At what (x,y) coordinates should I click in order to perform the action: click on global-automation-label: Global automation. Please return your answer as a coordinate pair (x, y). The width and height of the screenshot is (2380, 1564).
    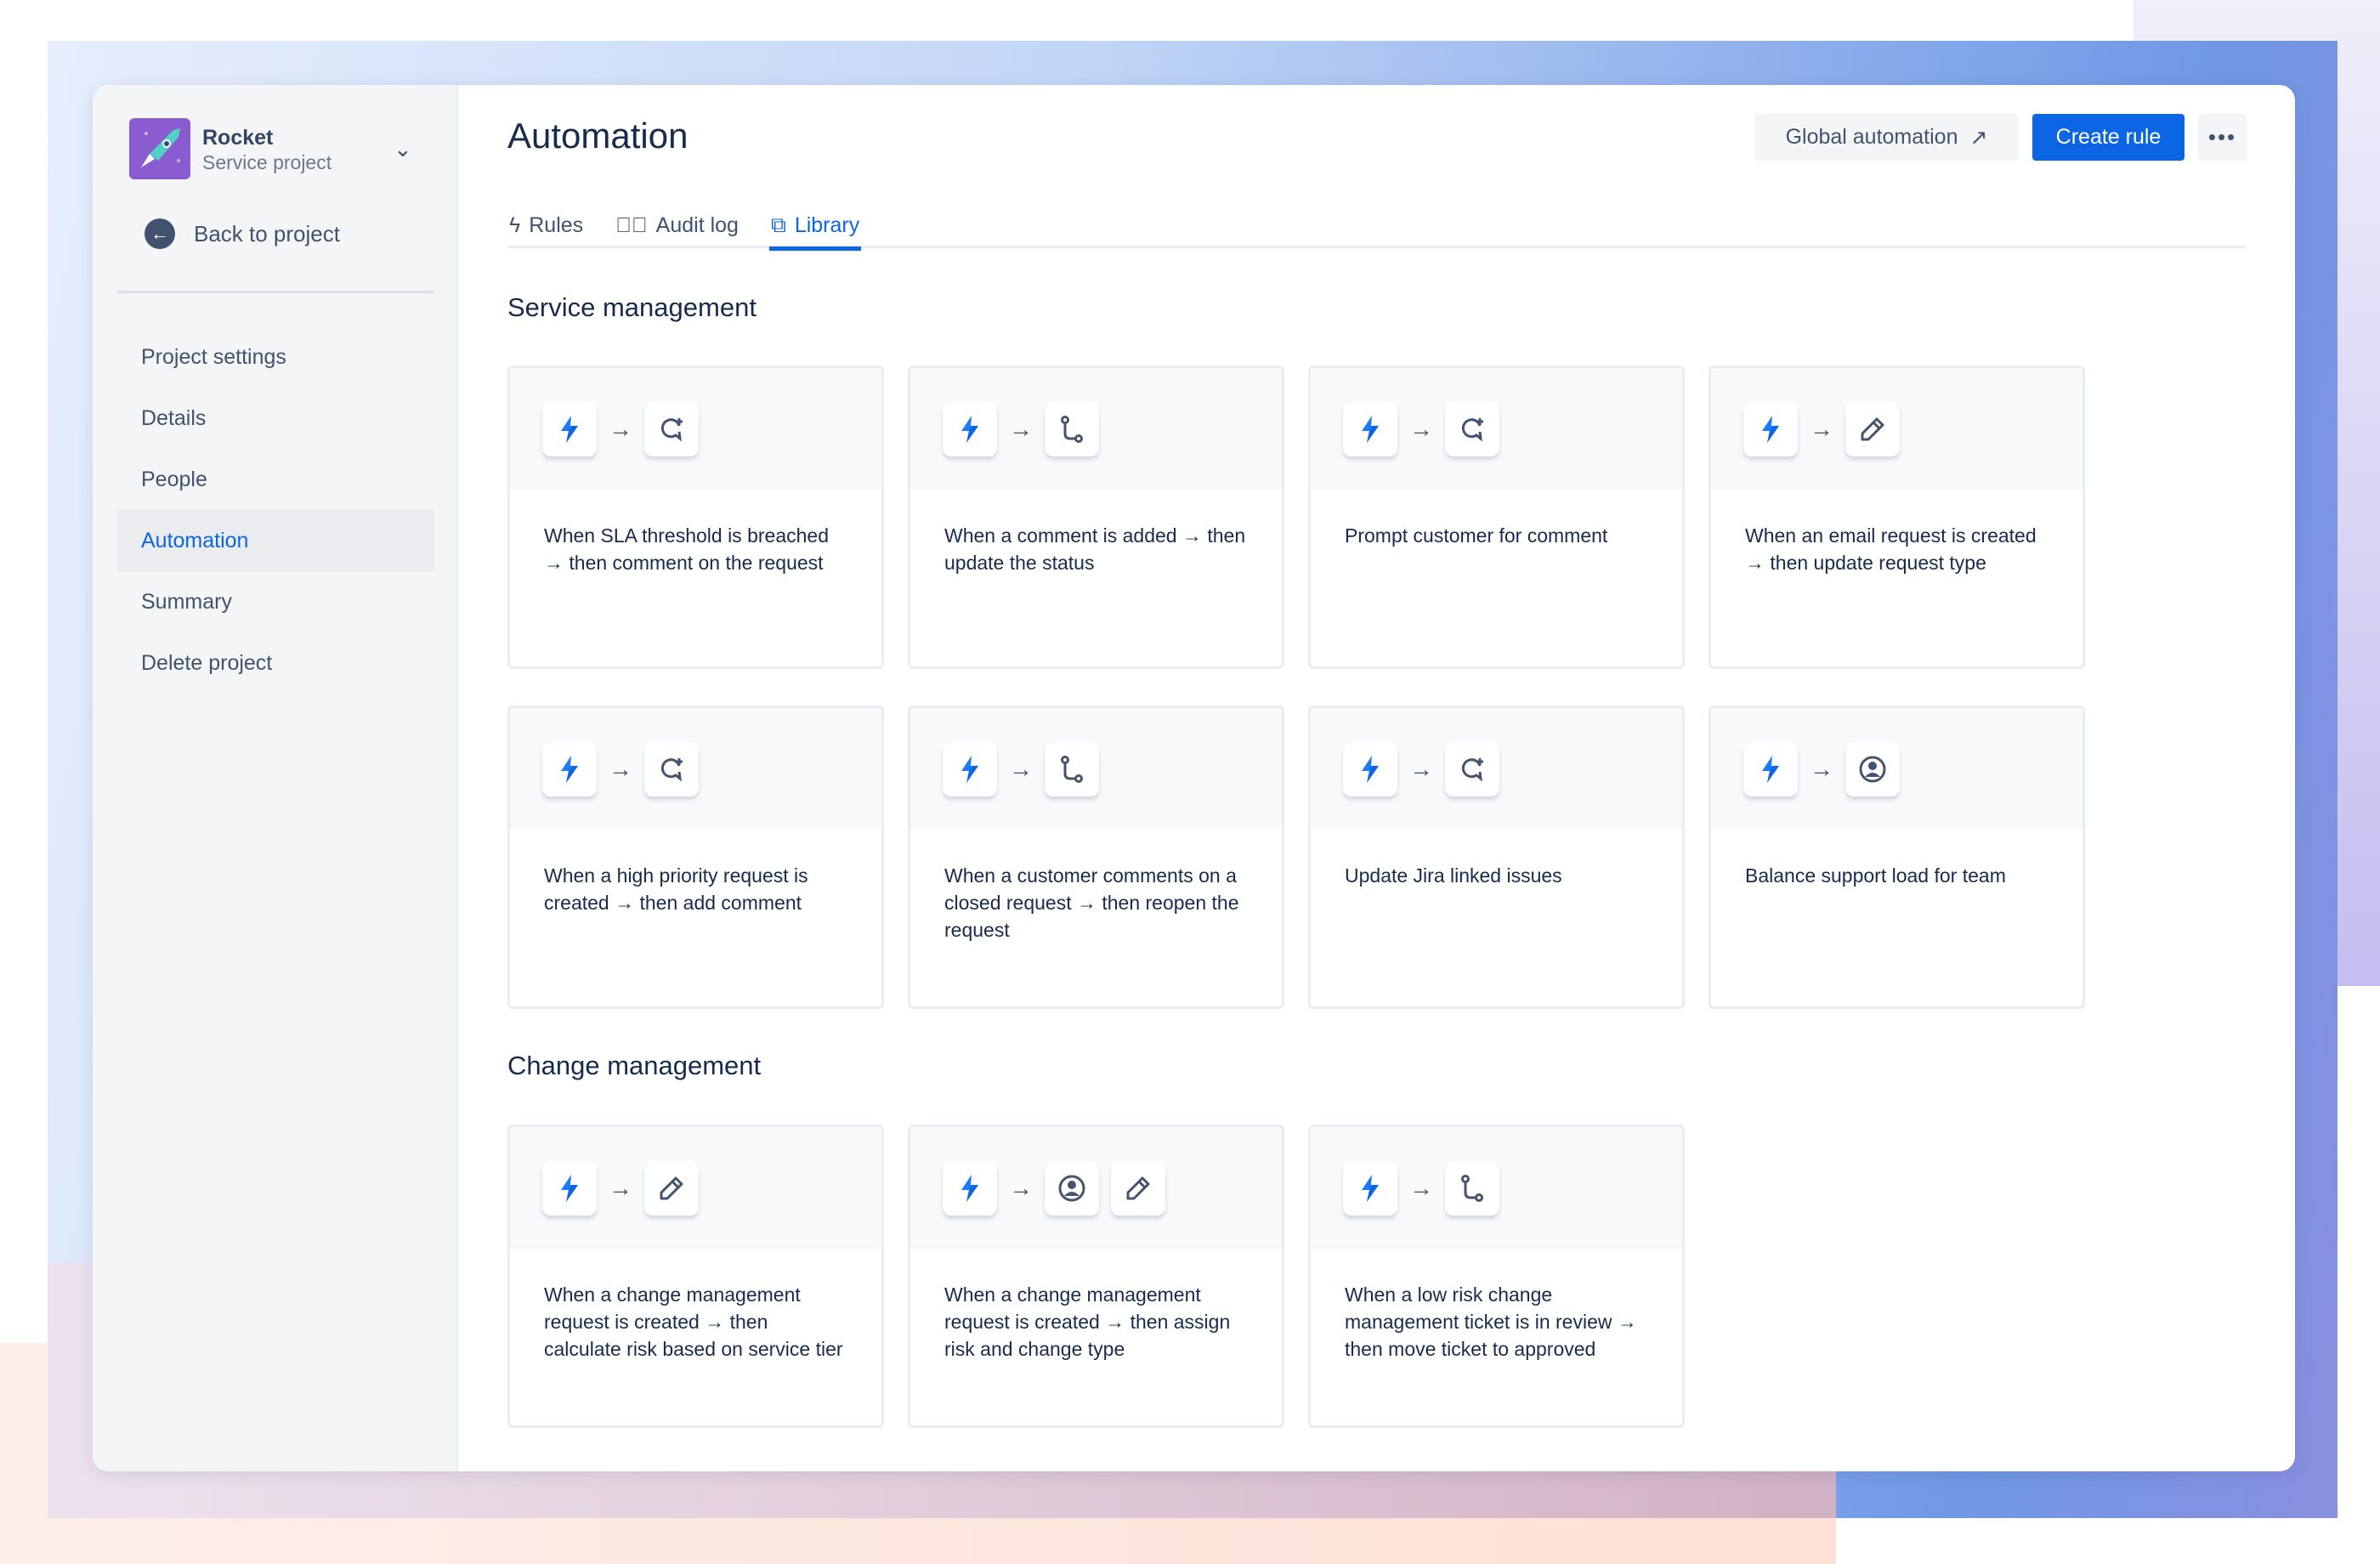
    Looking at the image, I should click on (1872, 137).